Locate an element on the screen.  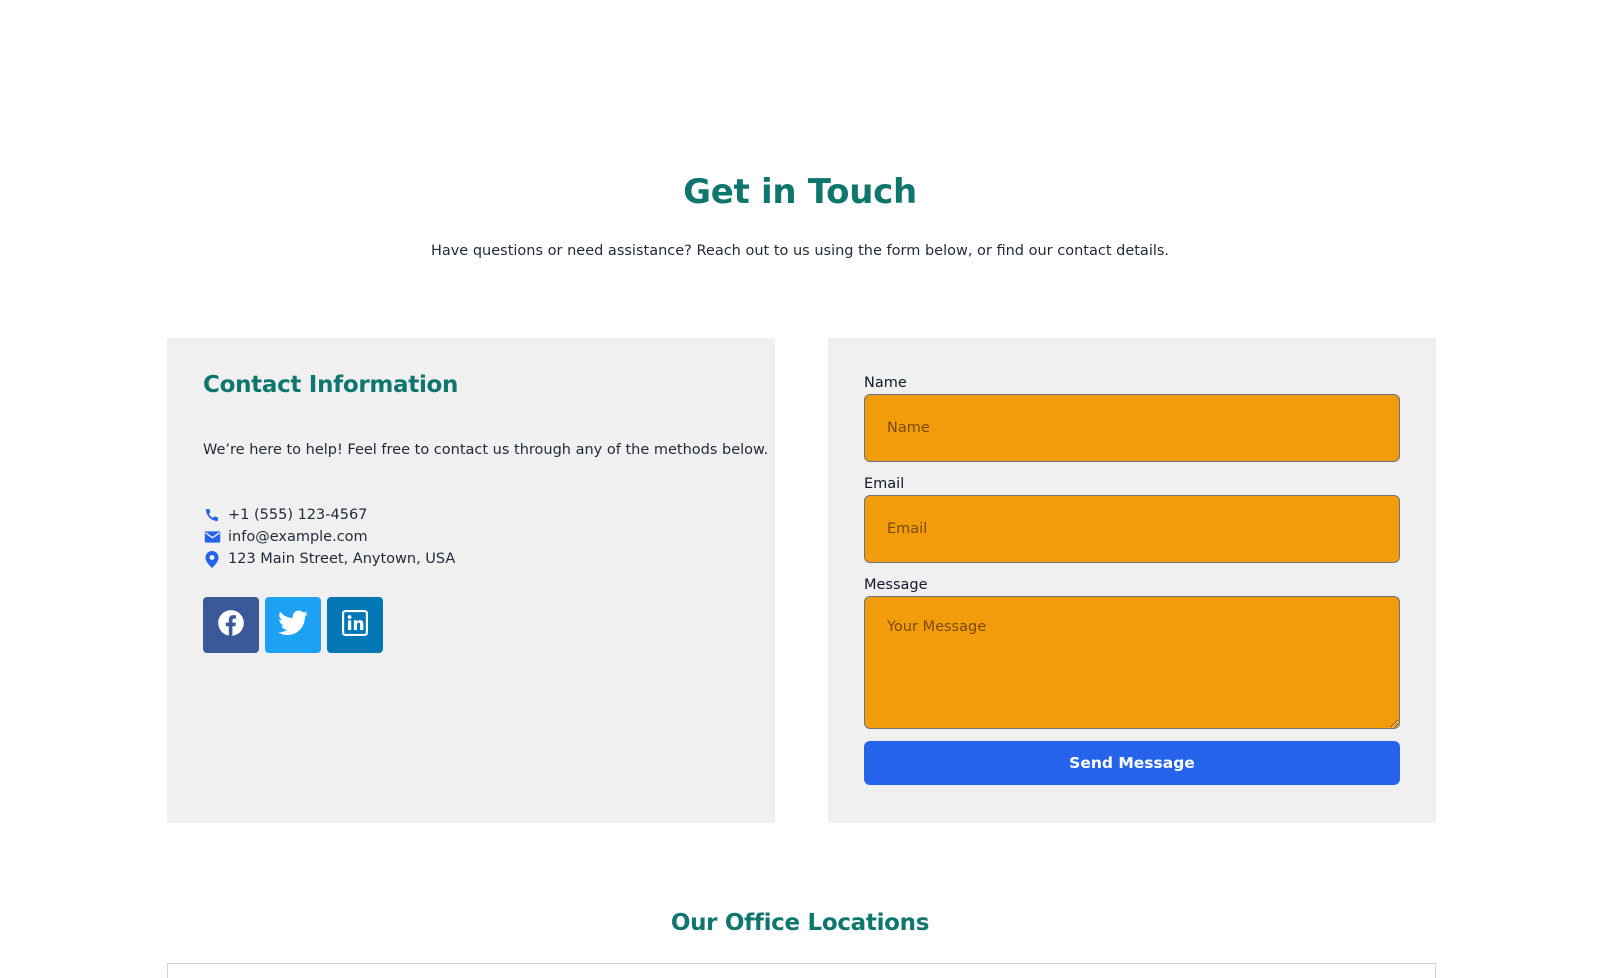
email-label: Email is located at coordinates (884, 484).